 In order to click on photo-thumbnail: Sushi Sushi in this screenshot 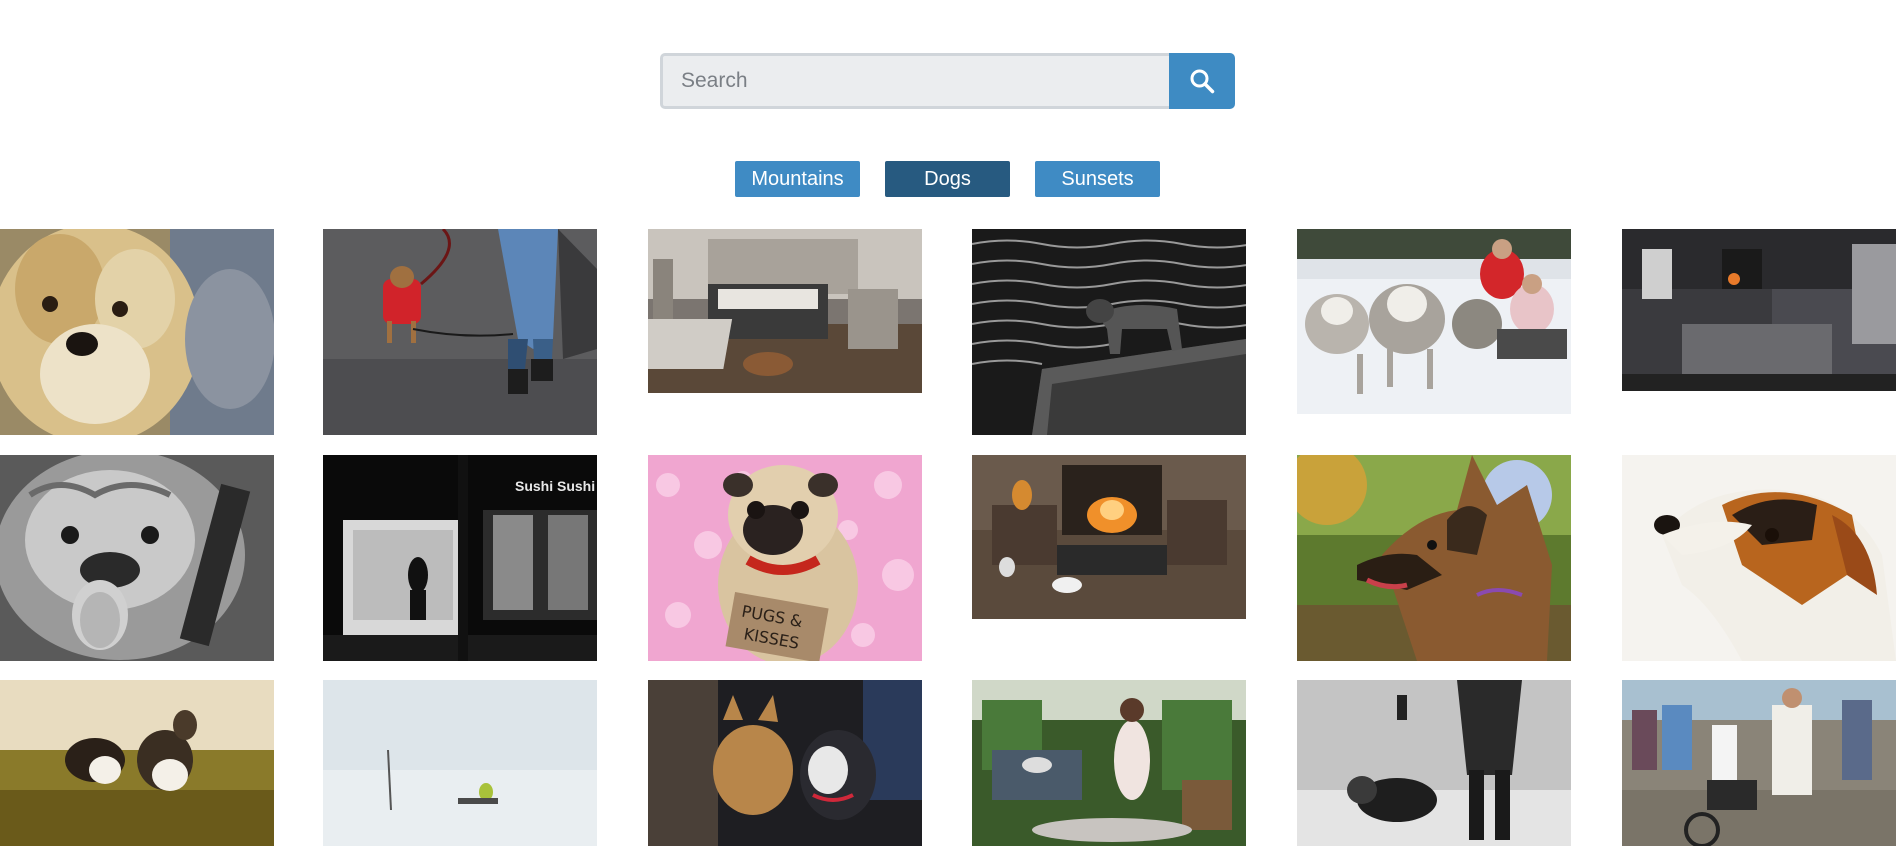, I will do `click(460, 558)`.